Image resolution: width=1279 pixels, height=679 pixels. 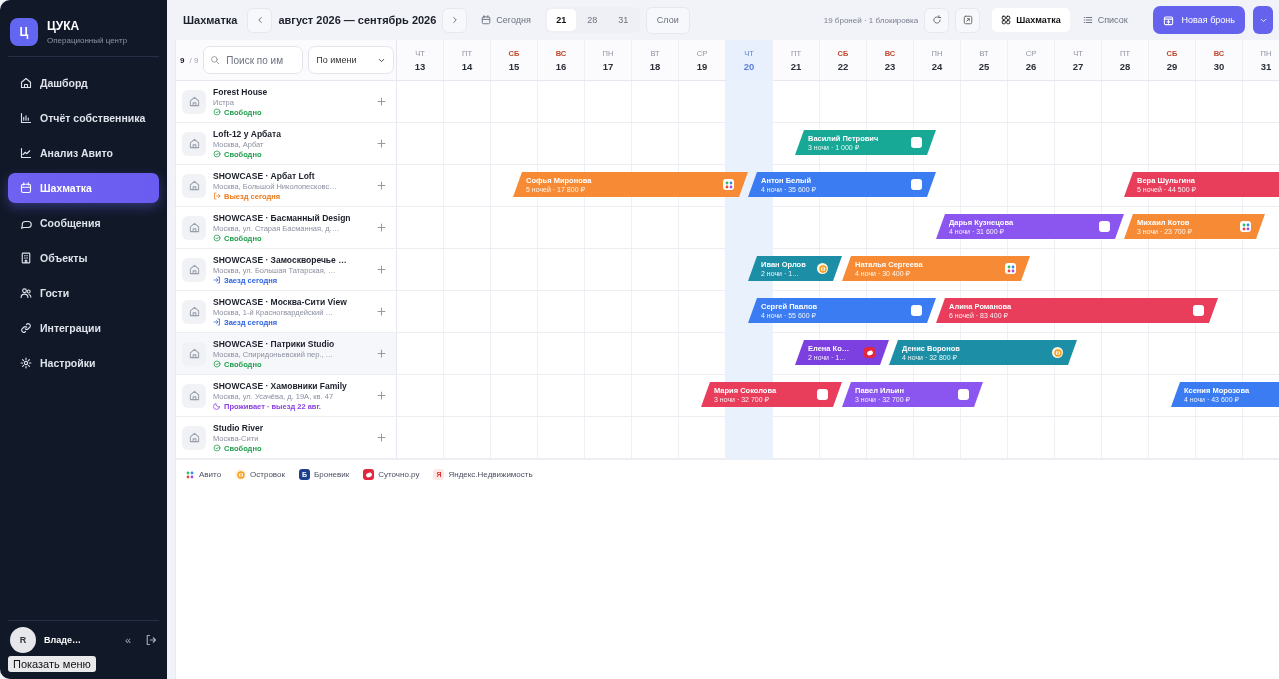 What do you see at coordinates (264, 175) in the screenshot?
I see `property-name: SHOWCASE · Арбат Loft` at bounding box center [264, 175].